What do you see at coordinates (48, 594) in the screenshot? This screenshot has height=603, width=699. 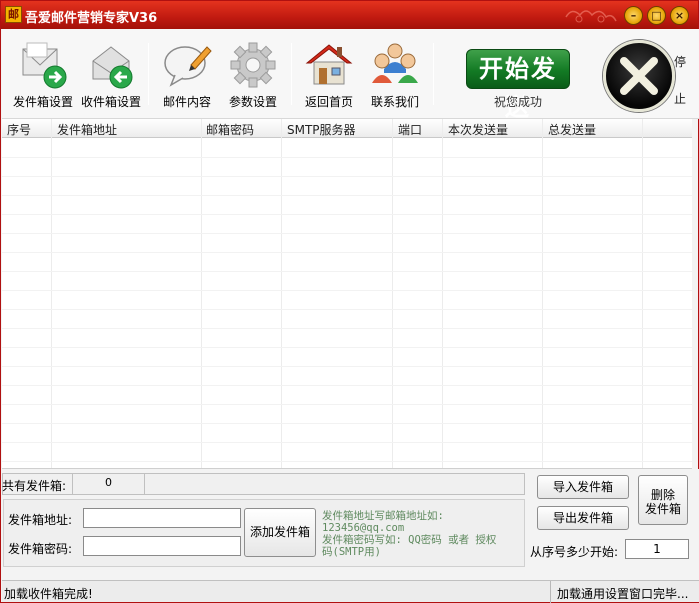 I see `status-left-text: 加载收件箱完成!` at bounding box center [48, 594].